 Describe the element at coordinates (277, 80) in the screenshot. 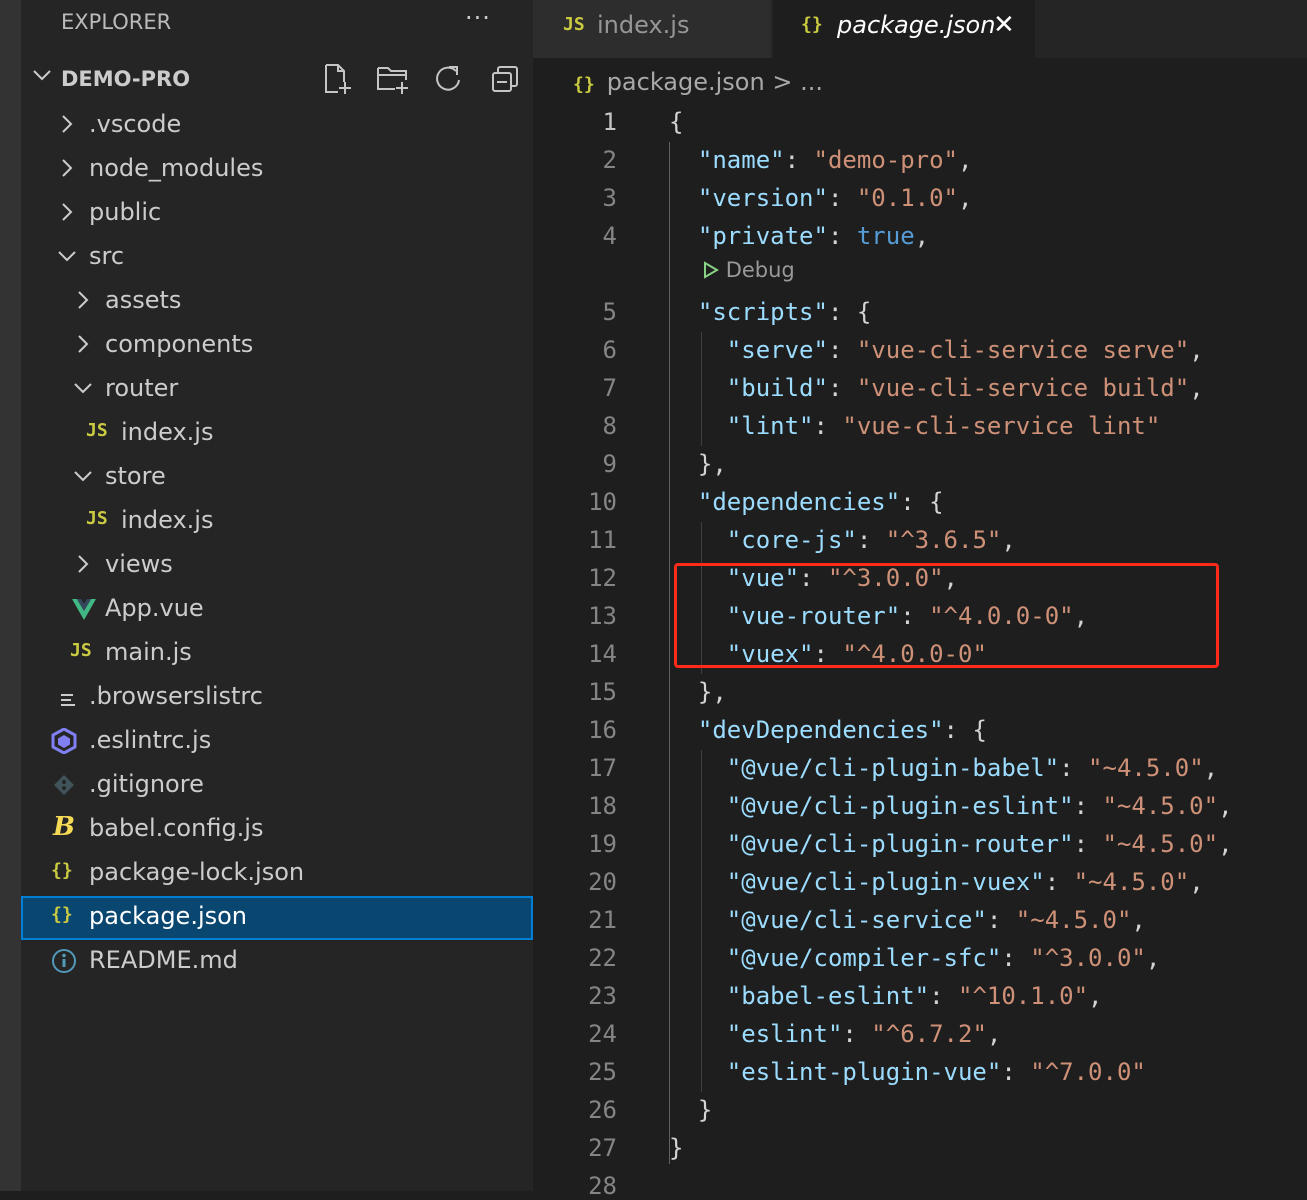

I see `workspace-root: DEMO-PRO` at that location.